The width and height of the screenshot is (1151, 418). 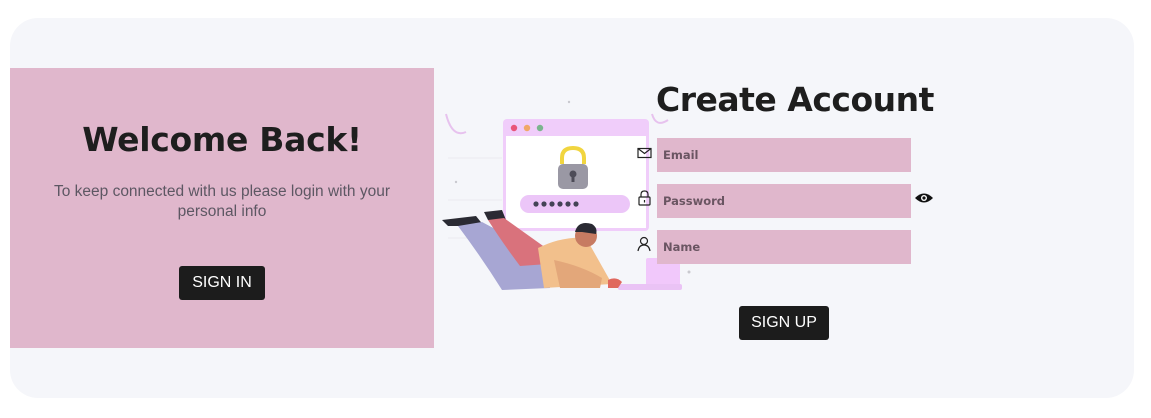 I want to click on password-field, so click(x=784, y=201).